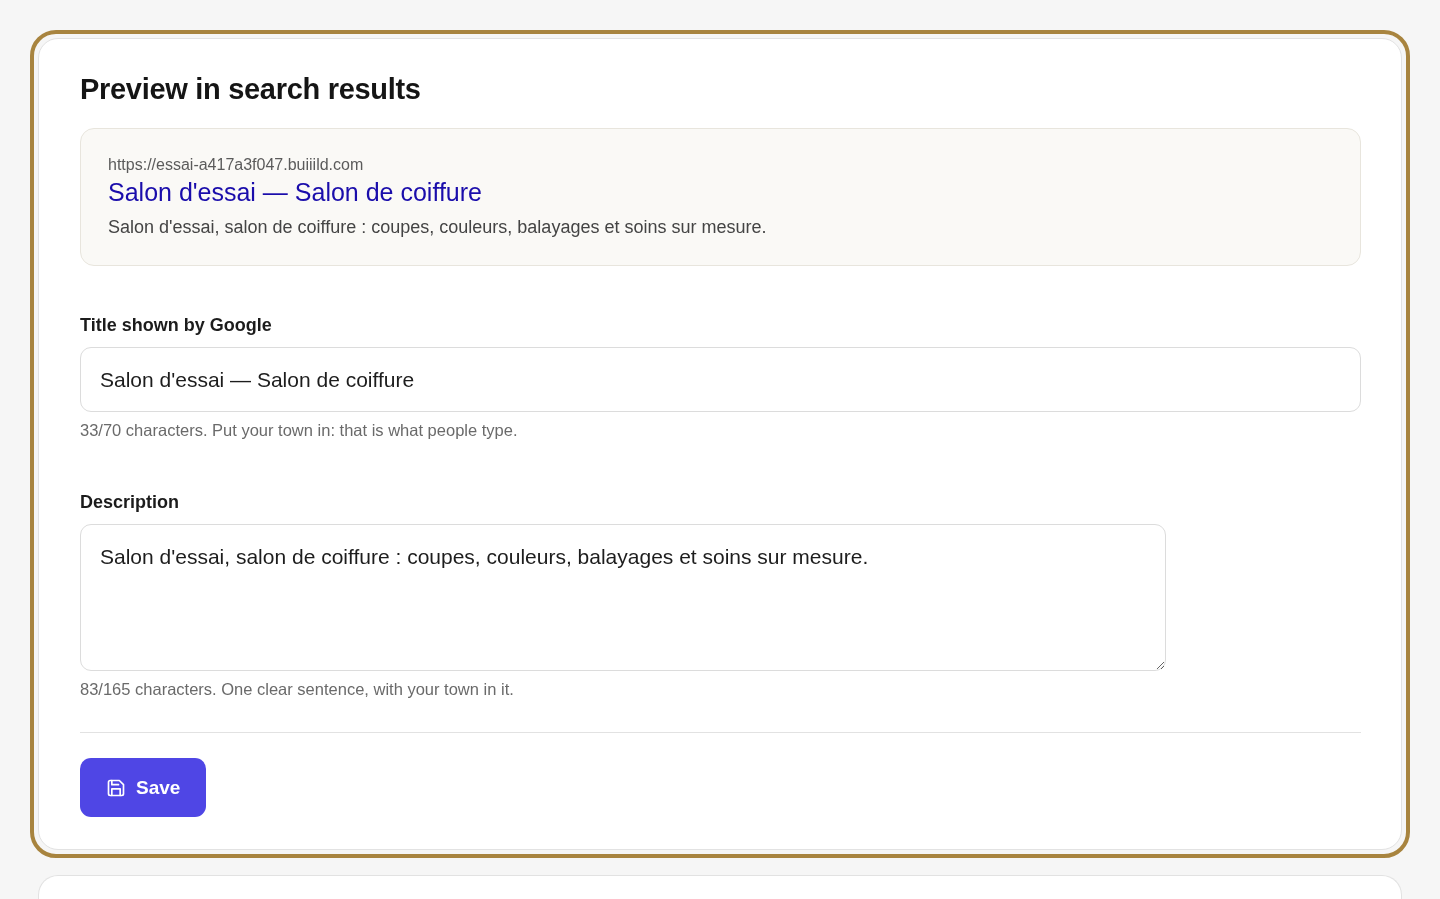 The width and height of the screenshot is (1440, 899). What do you see at coordinates (437, 227) in the screenshot?
I see `preview-description: Salon d'essai, salon de coiffure : coupes, couleurs, balayages et soins sur mesure.` at bounding box center [437, 227].